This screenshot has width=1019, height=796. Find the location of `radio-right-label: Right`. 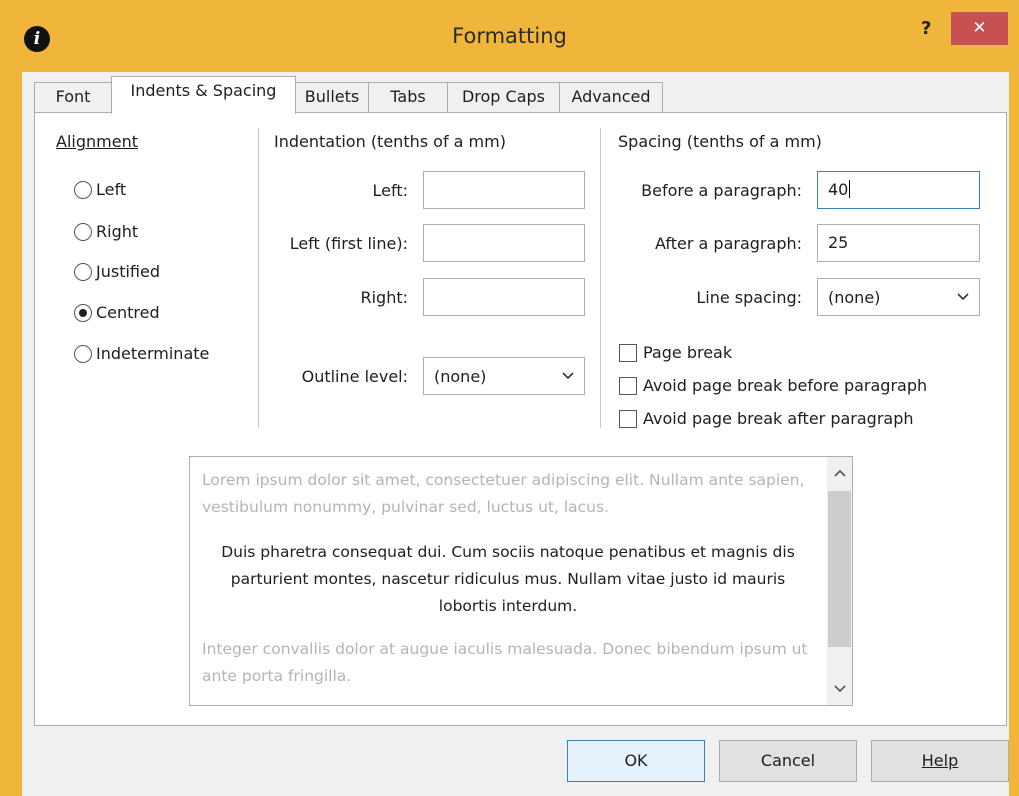

radio-right-label: Right is located at coordinates (117, 231).